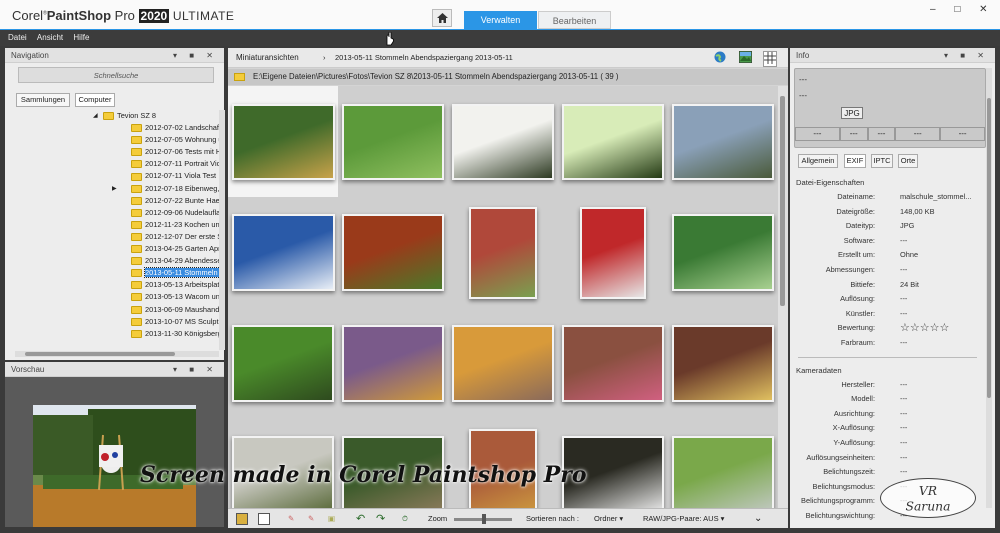 The width and height of the screenshot is (1000, 533). I want to click on raw-jpg-pairs-select: RAW/JPG-Paare: AUS ▾, so click(683, 519).